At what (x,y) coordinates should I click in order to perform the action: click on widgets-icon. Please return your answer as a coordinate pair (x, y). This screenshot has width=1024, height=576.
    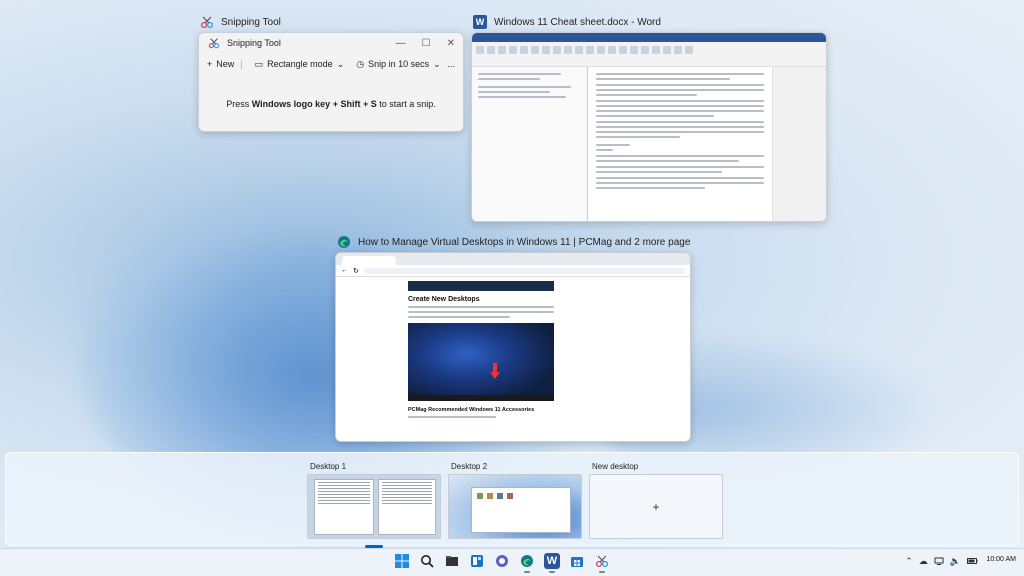
    Looking at the image, I should click on (477, 561).